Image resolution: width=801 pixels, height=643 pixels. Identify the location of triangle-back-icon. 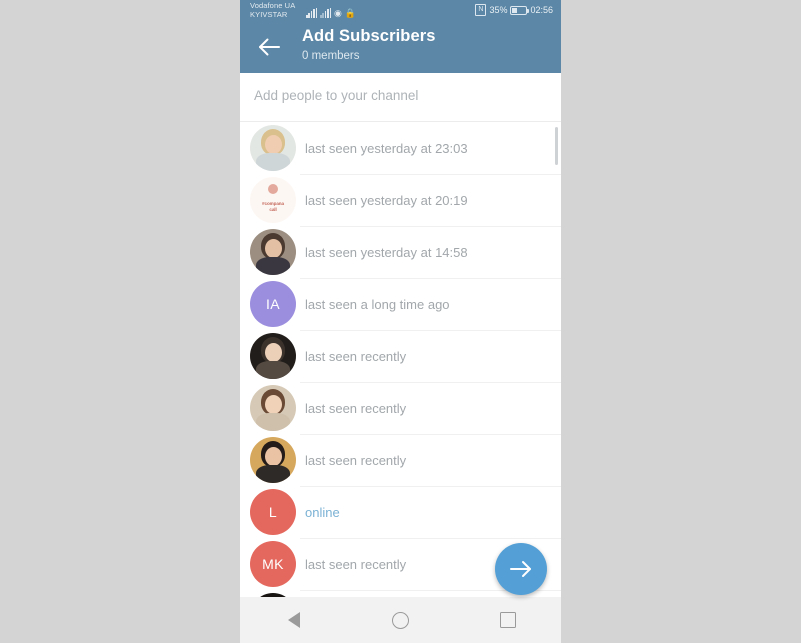
(293, 620).